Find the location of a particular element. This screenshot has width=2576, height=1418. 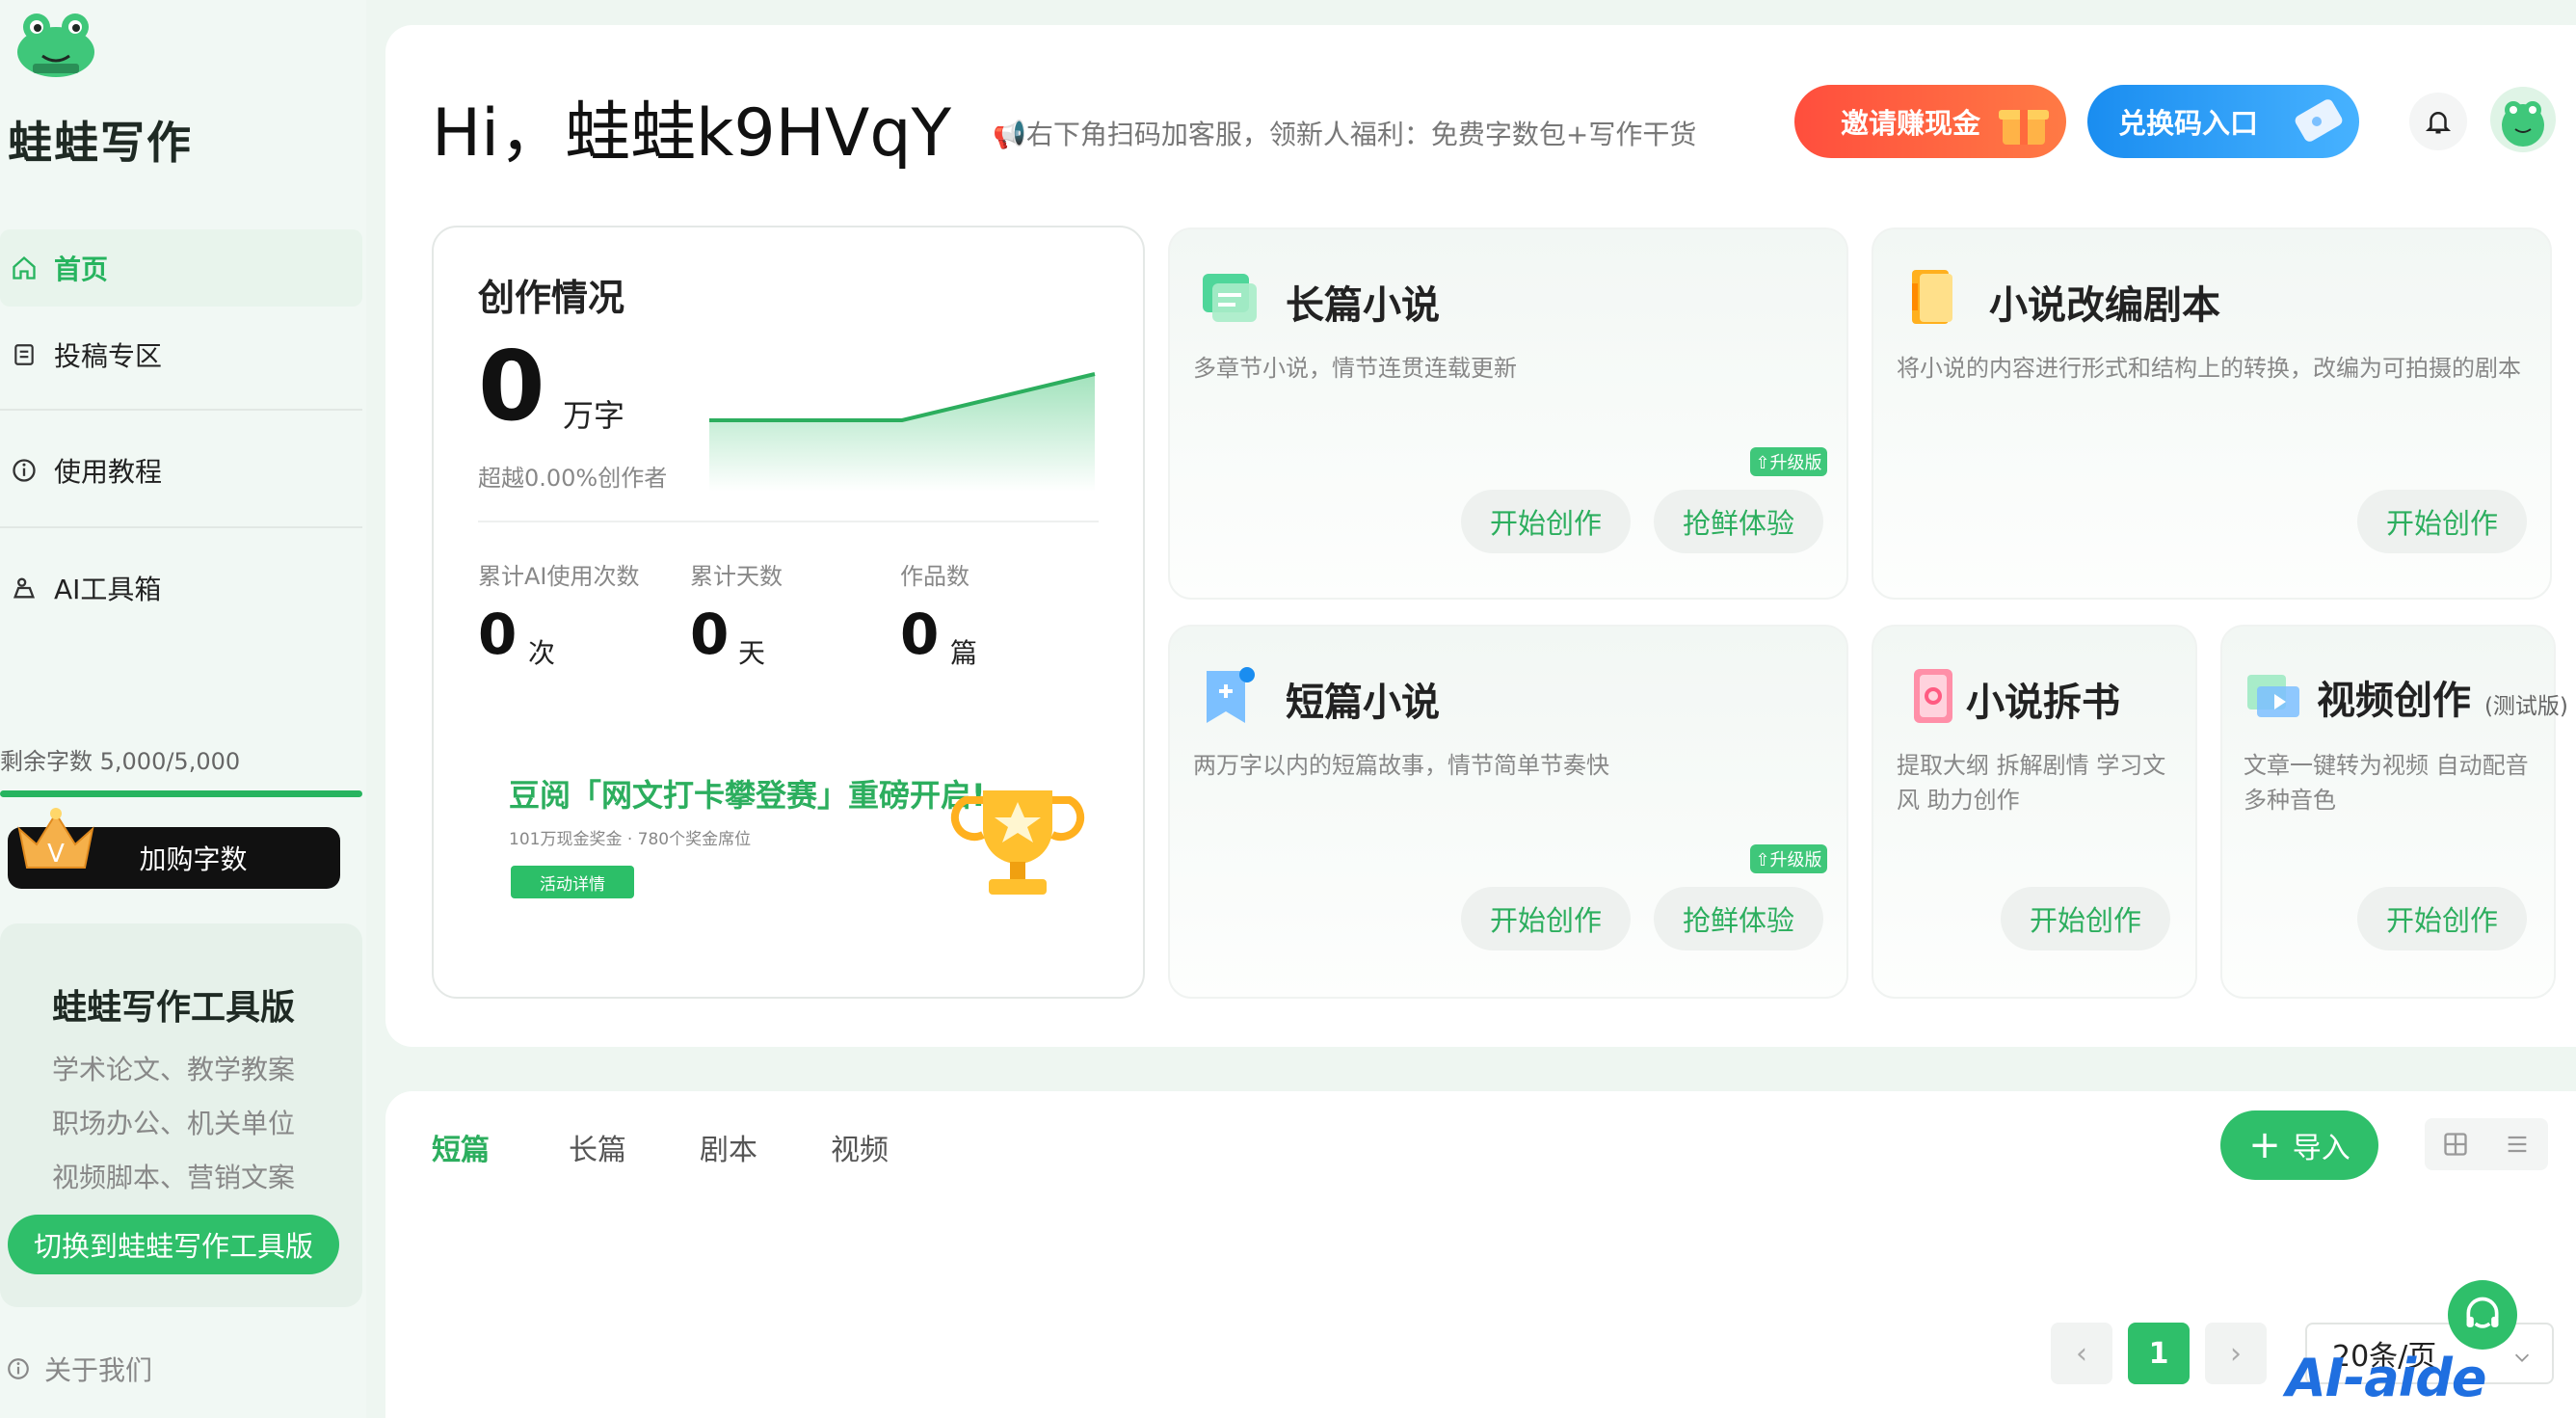

import-button: + 导入 is located at coordinates (2299, 1145).